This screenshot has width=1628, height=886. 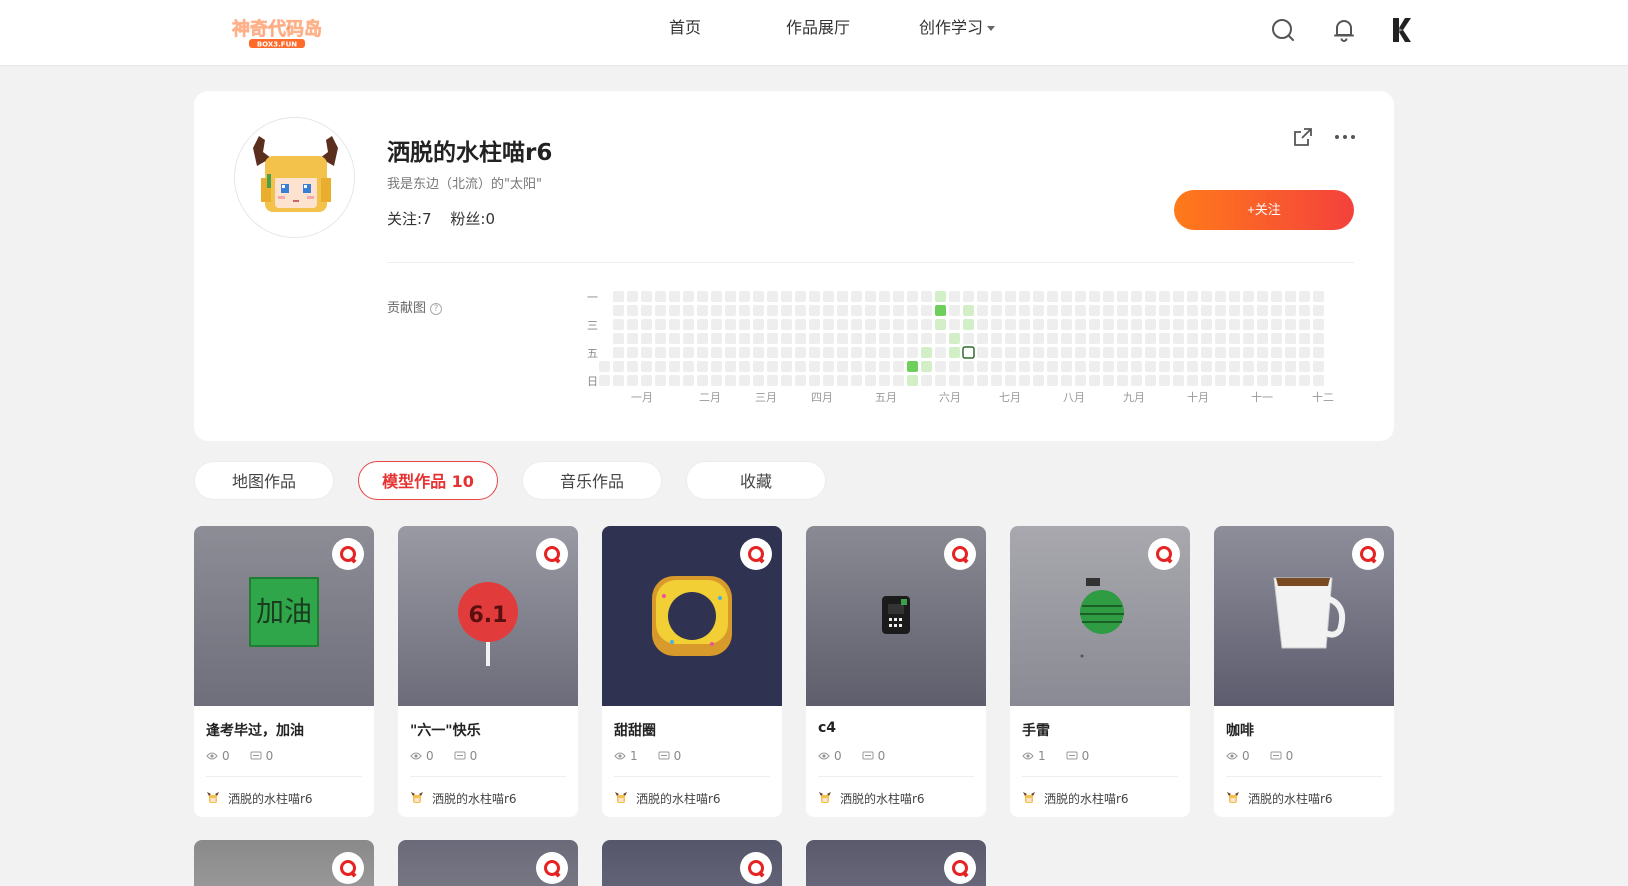 What do you see at coordinates (1283, 30) in the screenshot?
I see `search-icon` at bounding box center [1283, 30].